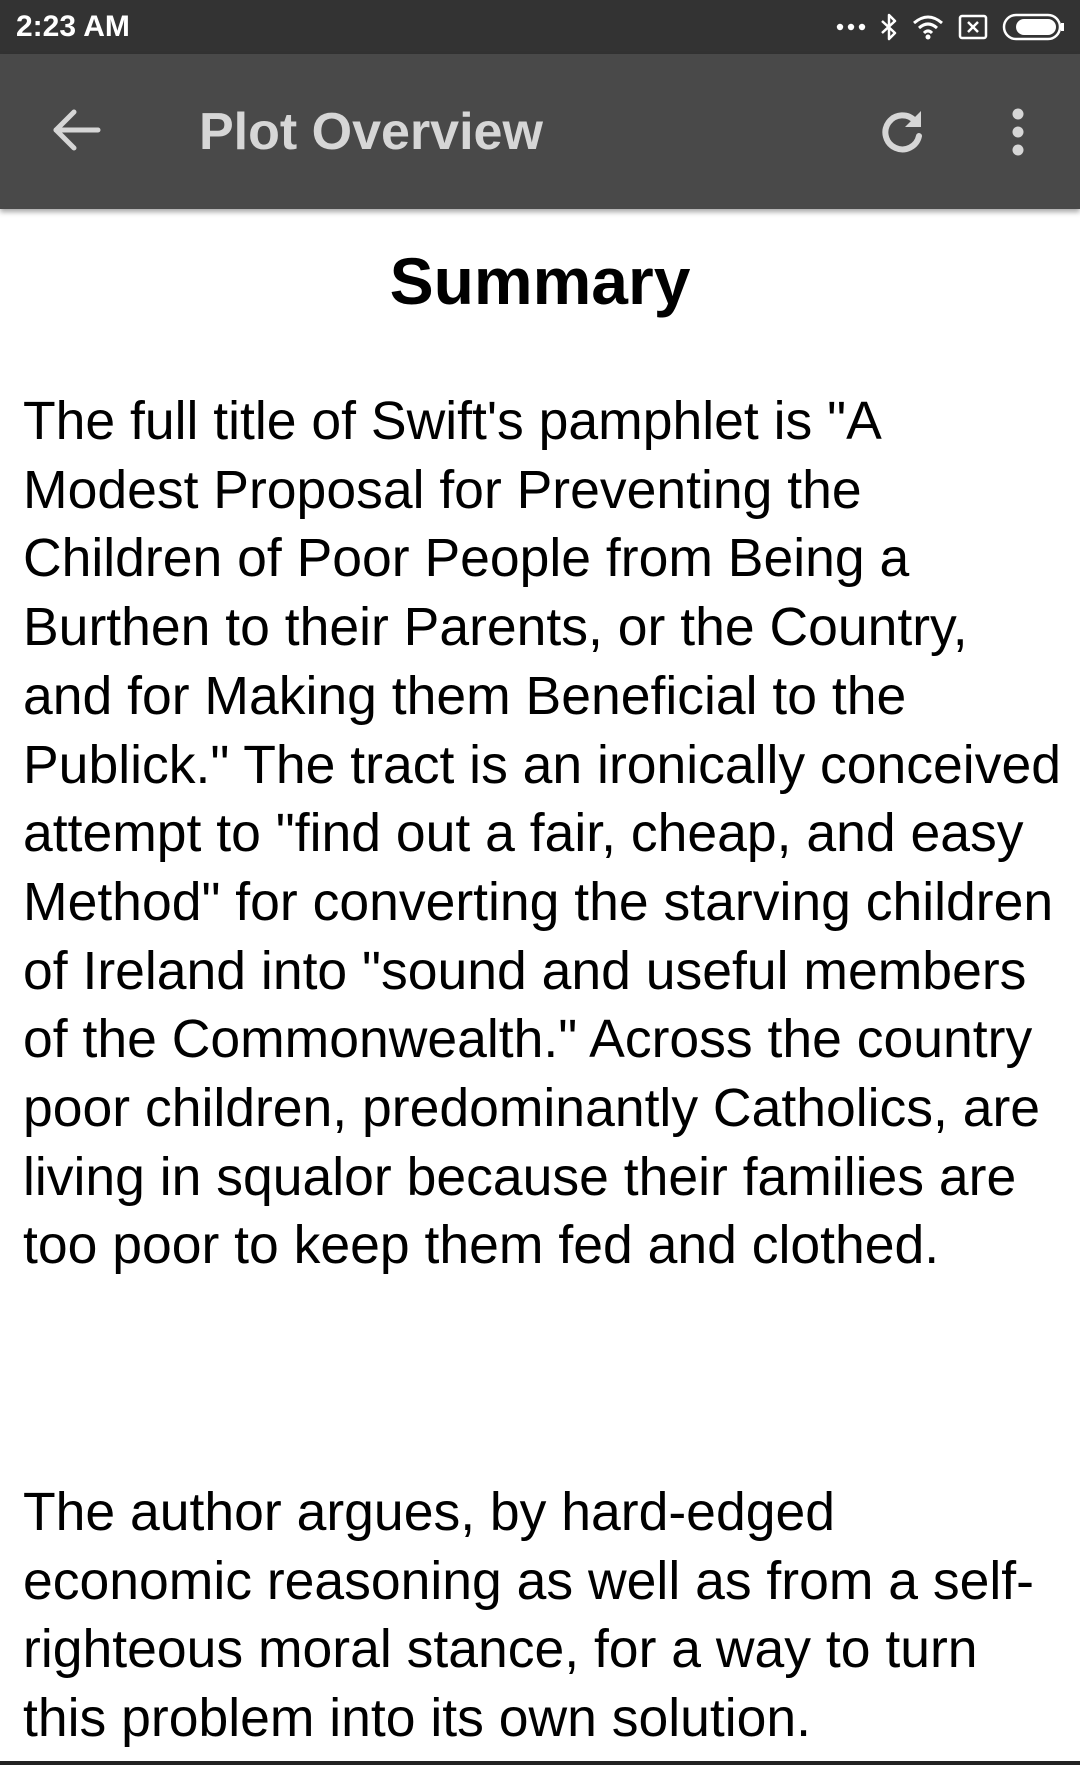 The width and height of the screenshot is (1080, 1765). Describe the element at coordinates (73, 26) in the screenshot. I see `status-time: 2:23 AM` at that location.